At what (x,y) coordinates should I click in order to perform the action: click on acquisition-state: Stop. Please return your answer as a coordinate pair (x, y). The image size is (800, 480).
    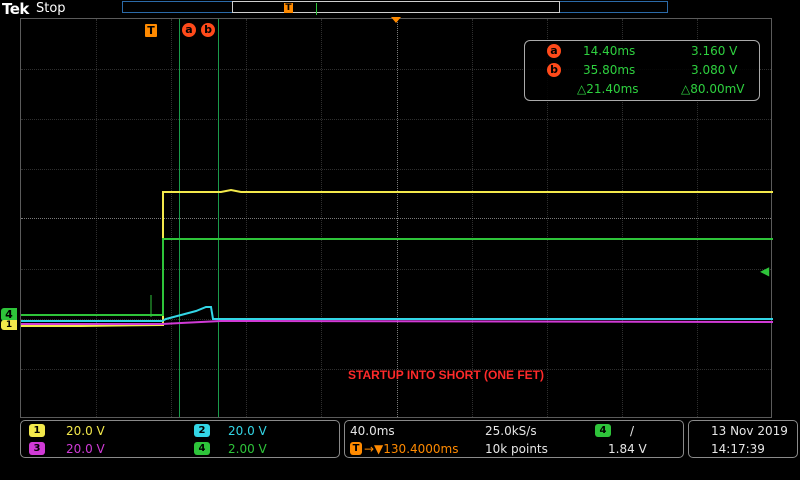
    Looking at the image, I should click on (51, 8).